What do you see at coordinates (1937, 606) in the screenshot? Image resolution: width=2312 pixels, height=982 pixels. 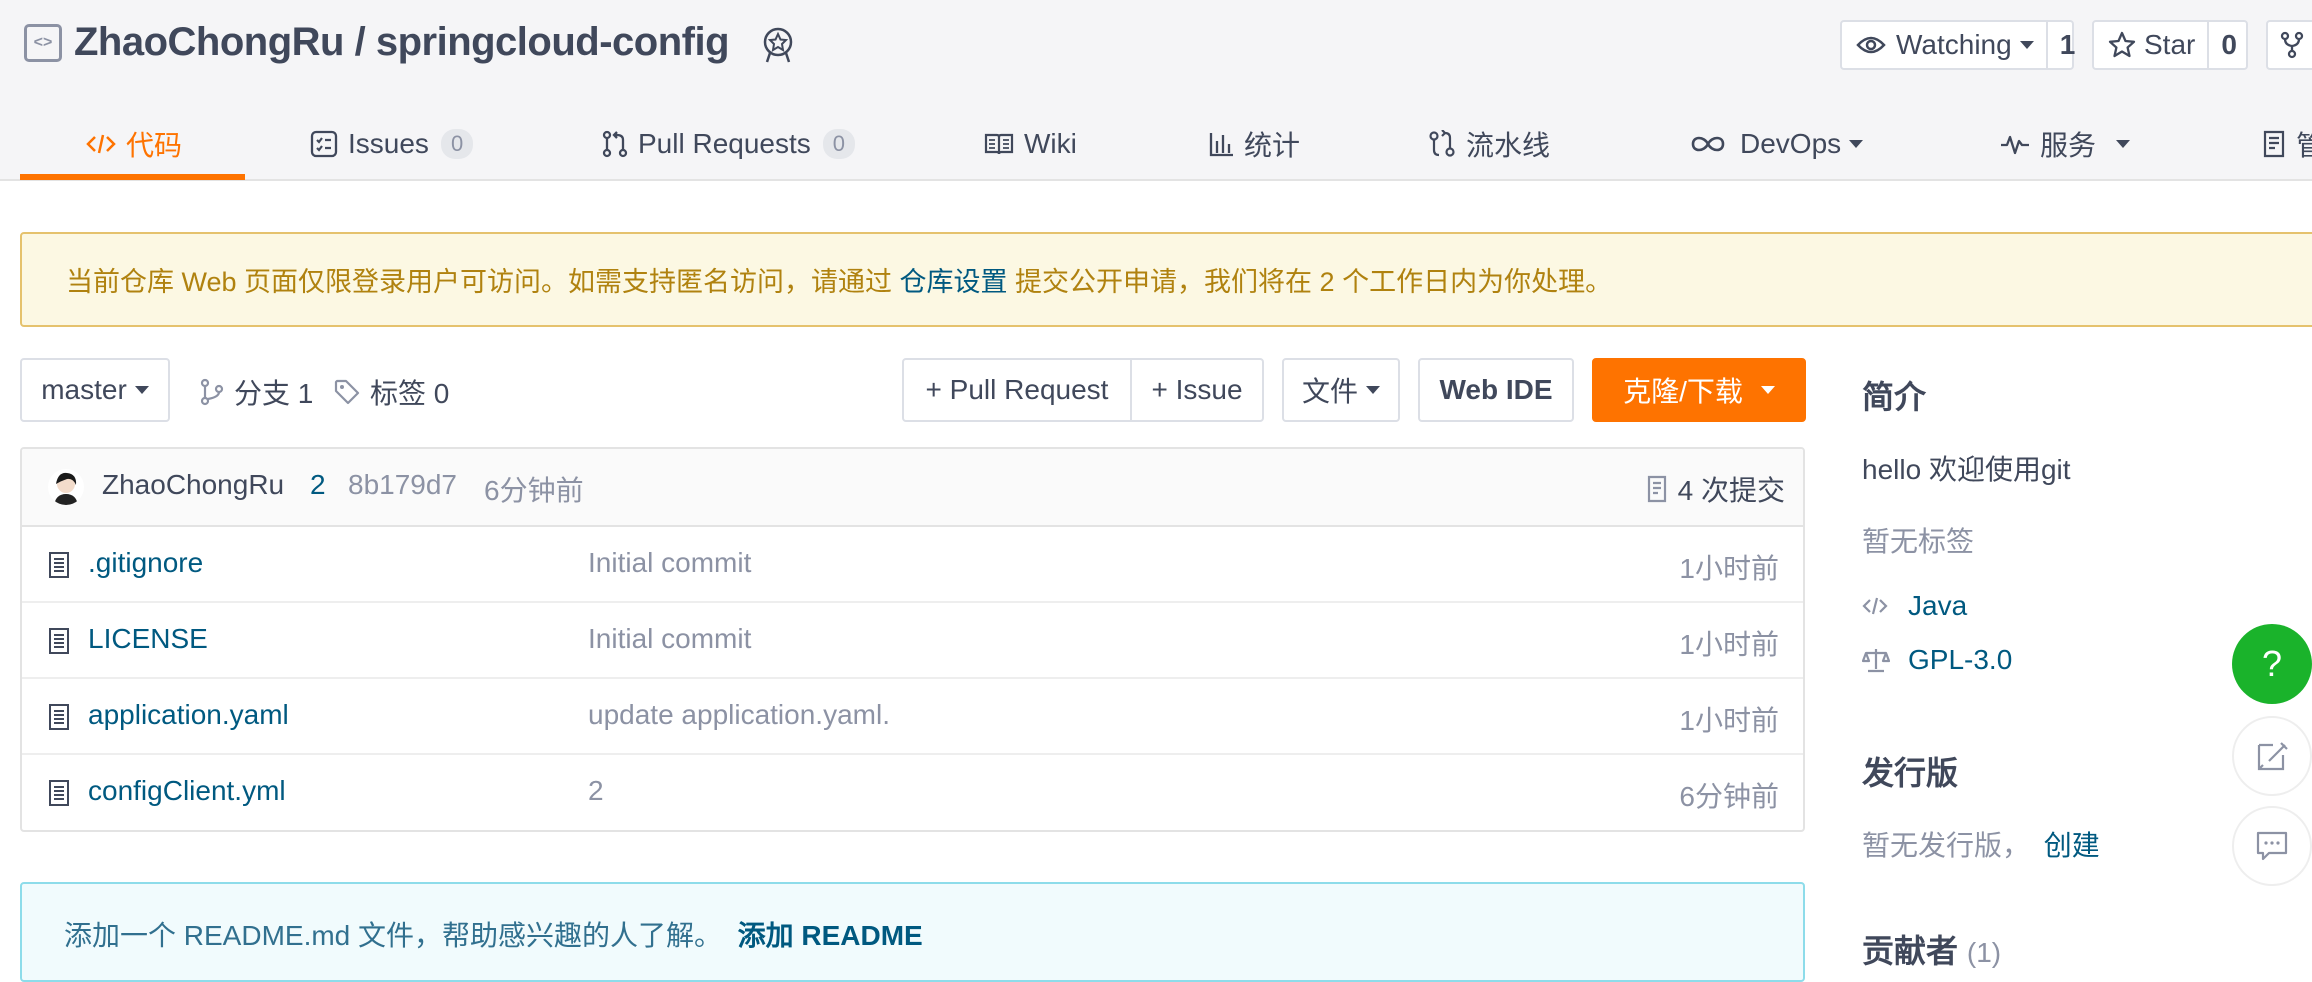 I see `language-link: Java` at bounding box center [1937, 606].